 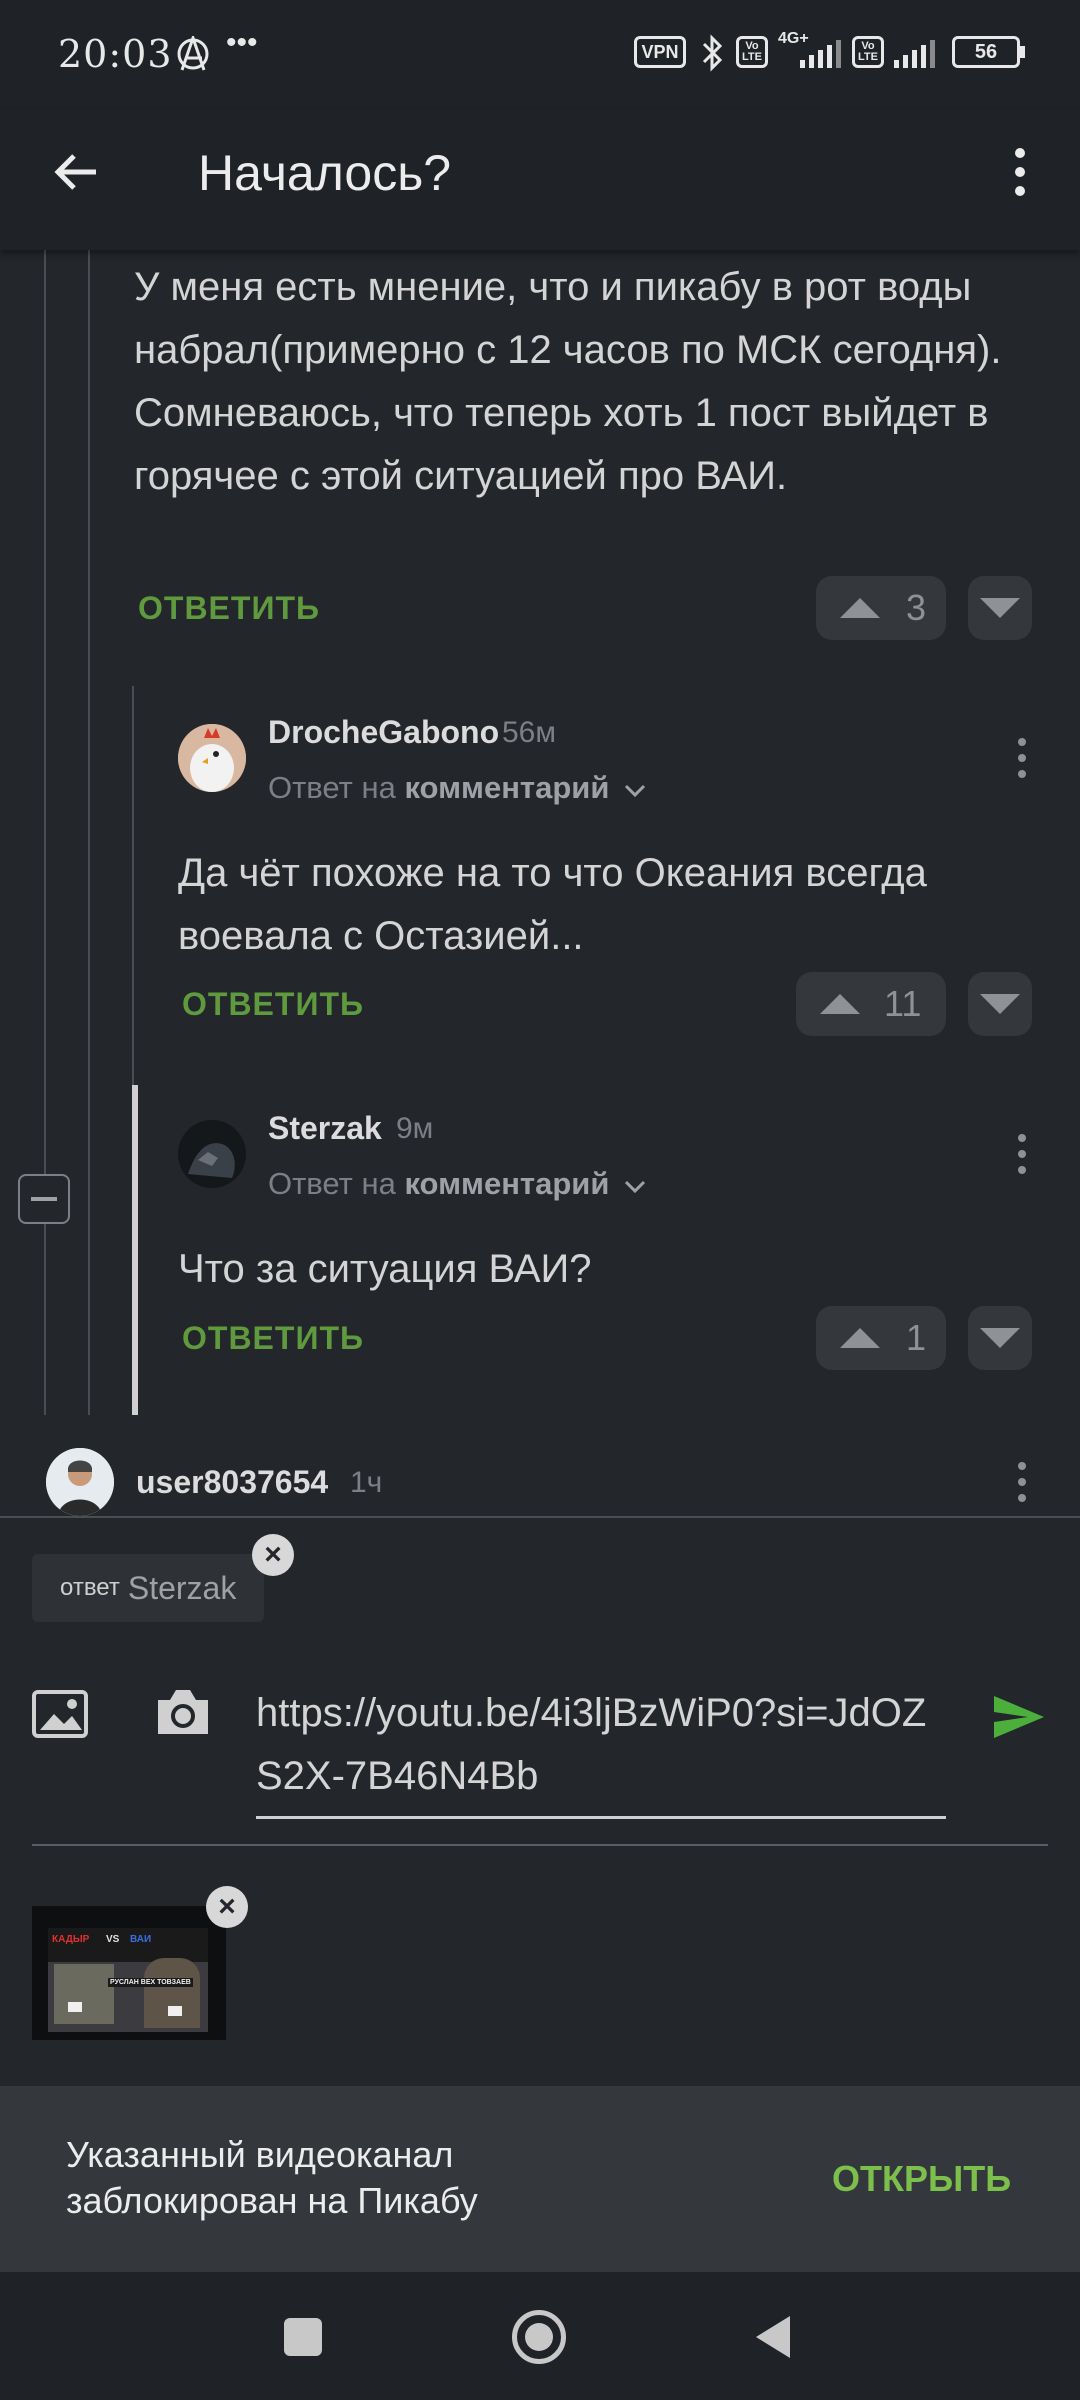 What do you see at coordinates (182, 1587) in the screenshot?
I see `reply-target-user: Sterzak` at bounding box center [182, 1587].